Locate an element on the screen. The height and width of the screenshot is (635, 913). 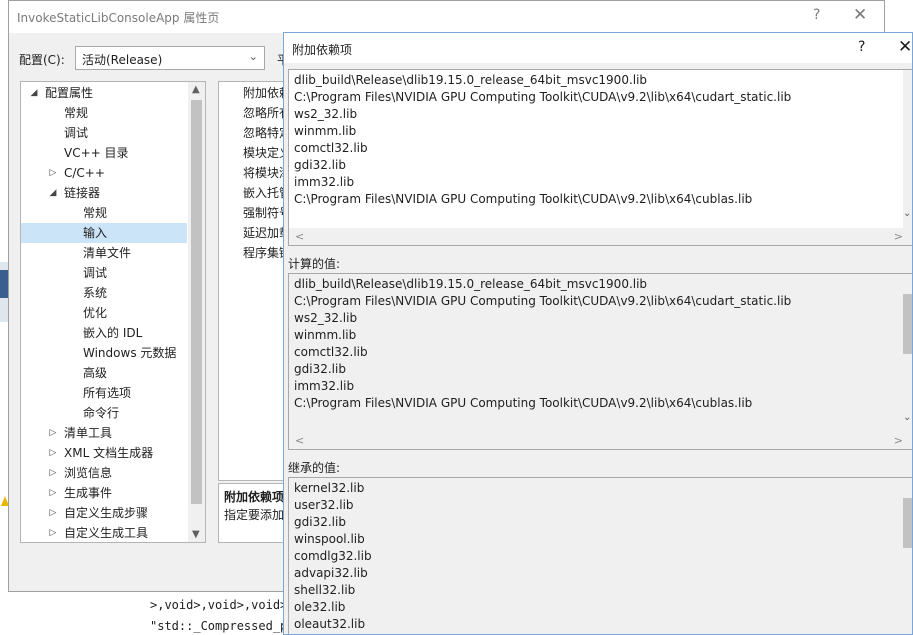
vertical-scrollbar is located at coordinates (907, 556).